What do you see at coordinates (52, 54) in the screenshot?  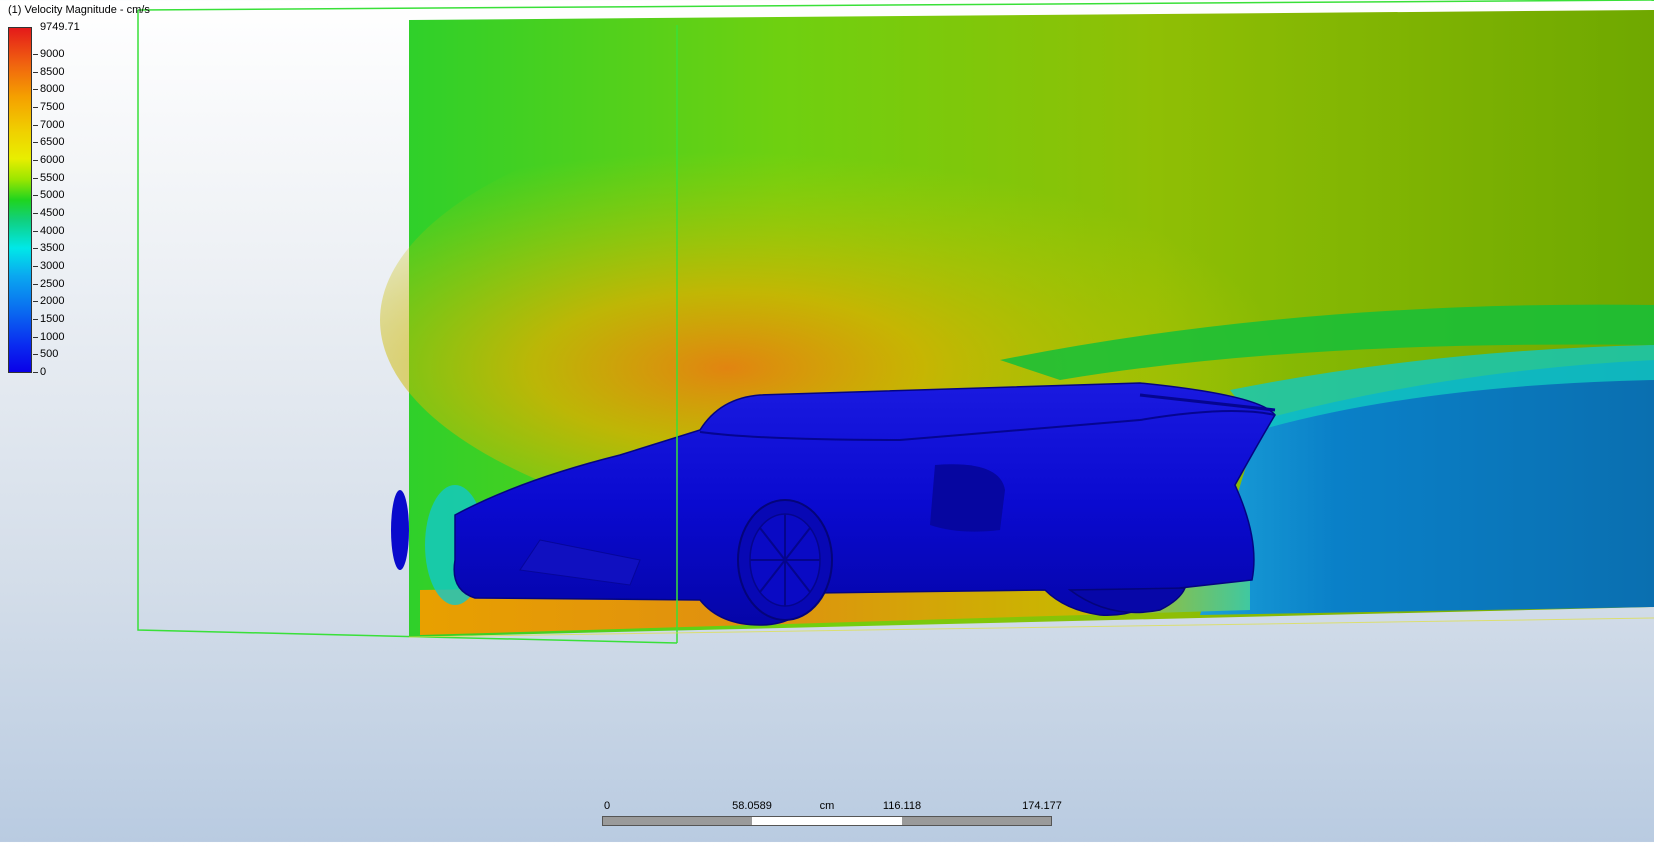 I see `legend-tick-label: 9000` at bounding box center [52, 54].